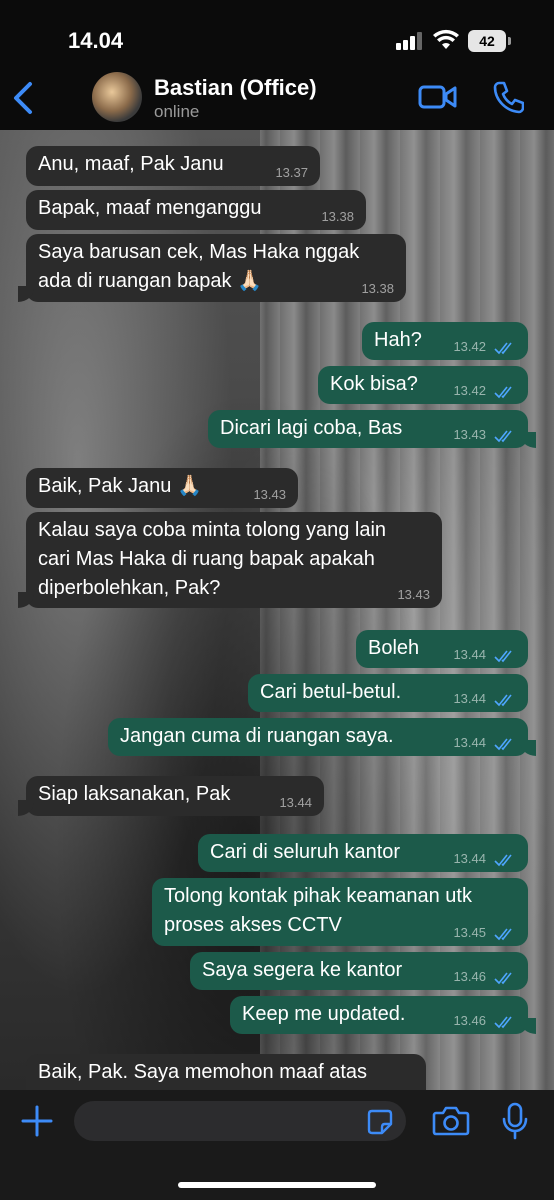 This screenshot has height=1200, width=554. Describe the element at coordinates (423, 385) in the screenshot. I see `message-outgoing: Kok bisa? 13.42` at that location.